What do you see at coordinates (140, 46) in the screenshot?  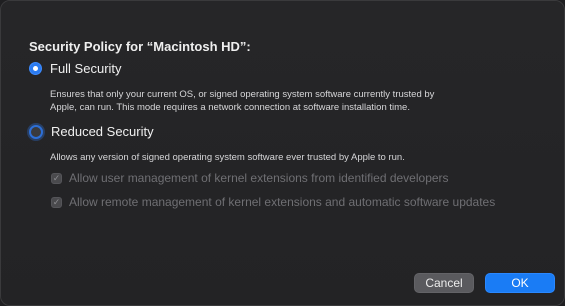 I see `dialog-title: Security Policy for “Macintosh HD”:` at bounding box center [140, 46].